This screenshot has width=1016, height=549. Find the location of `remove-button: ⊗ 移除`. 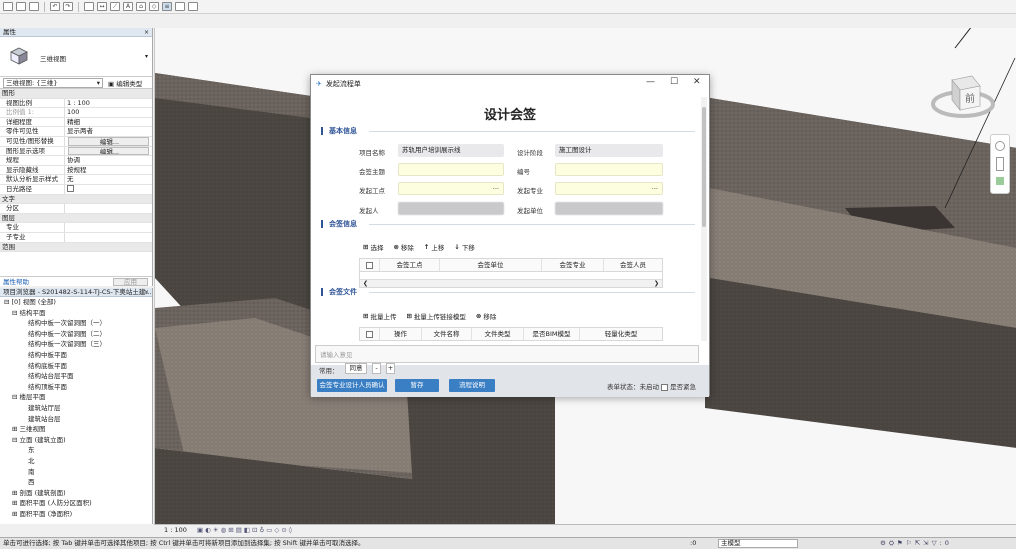

remove-button: ⊗ 移除 is located at coordinates (403, 247).